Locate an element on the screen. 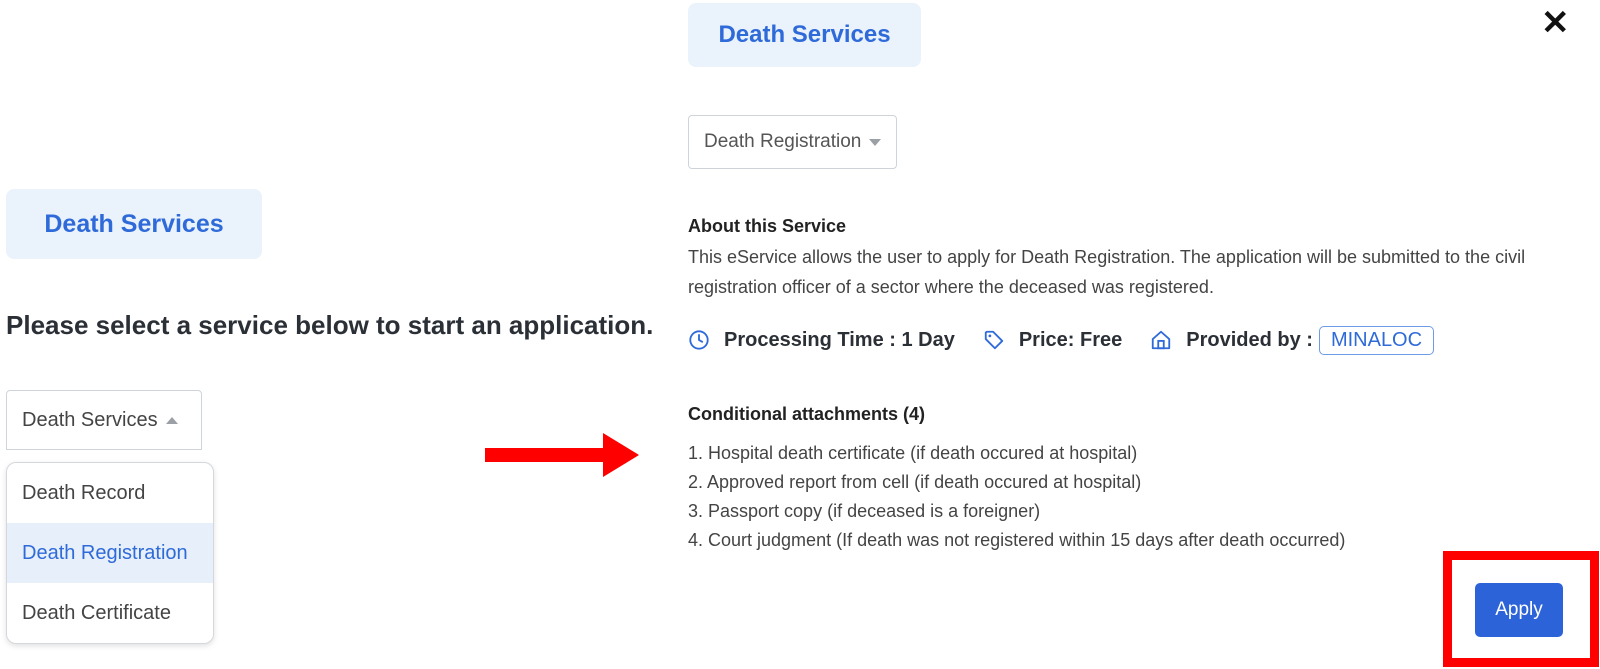 This screenshot has height=669, width=1600. price-tag-icon is located at coordinates (994, 340).